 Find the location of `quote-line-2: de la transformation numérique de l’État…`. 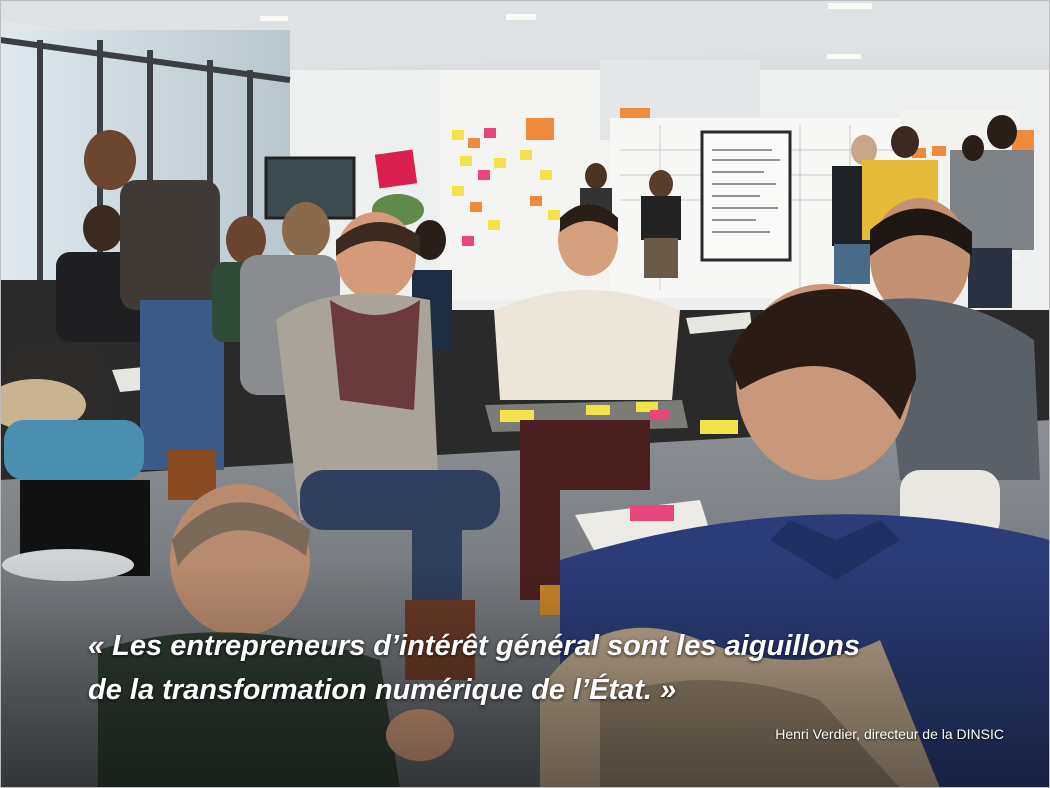

quote-line-2: de la transformation numérique de l’État… is located at coordinates (382, 690).